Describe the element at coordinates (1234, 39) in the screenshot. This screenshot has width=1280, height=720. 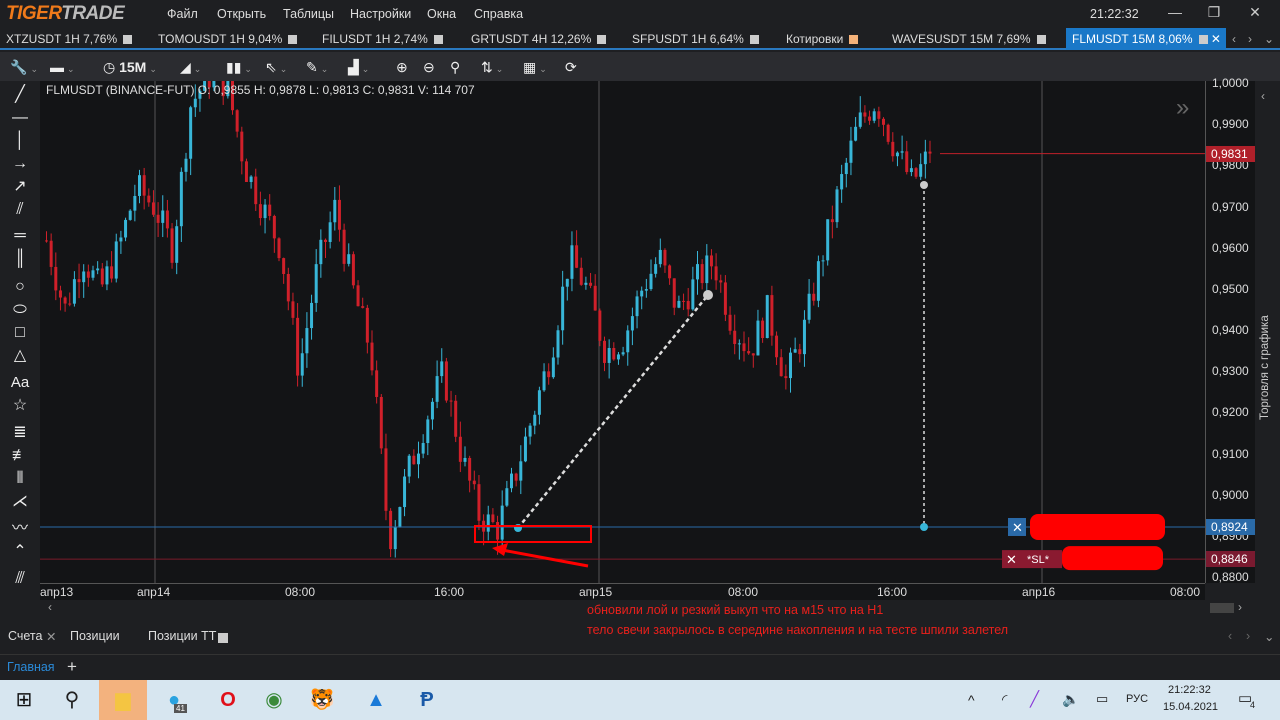
I see `tabs-prev-icon: ‹` at that location.